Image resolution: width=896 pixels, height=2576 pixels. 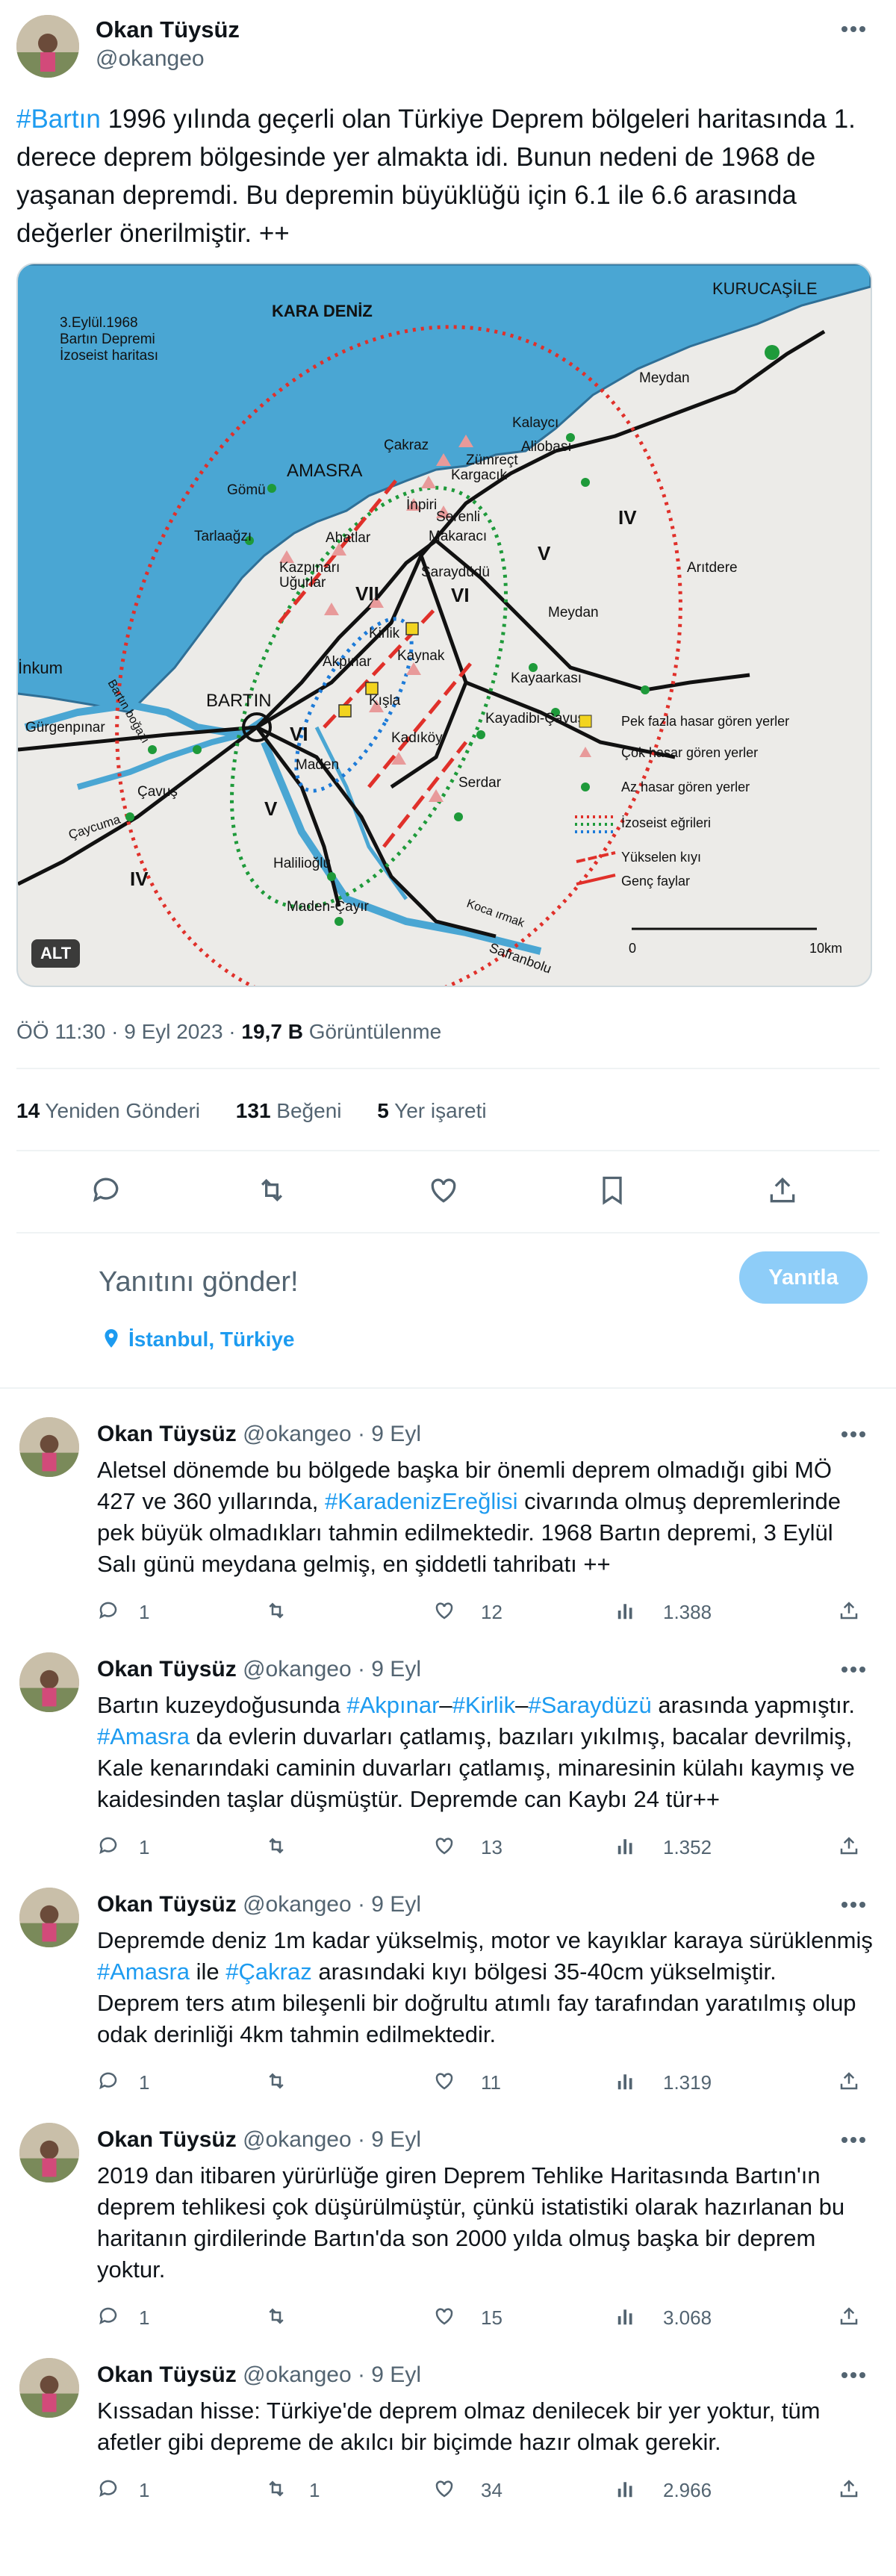 I want to click on hashtag-link: #Çakraz, so click(x=268, y=1972).